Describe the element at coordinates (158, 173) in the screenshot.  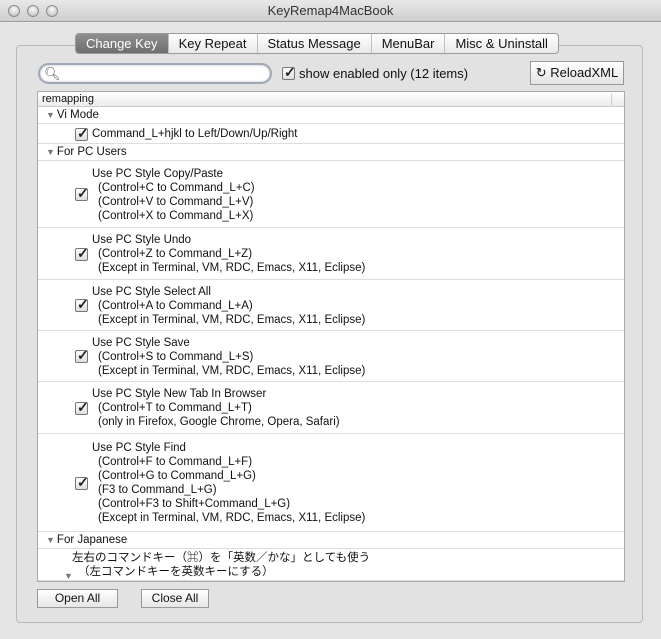
I see `item-text-line: Use PC Style Copy/Paste` at that location.